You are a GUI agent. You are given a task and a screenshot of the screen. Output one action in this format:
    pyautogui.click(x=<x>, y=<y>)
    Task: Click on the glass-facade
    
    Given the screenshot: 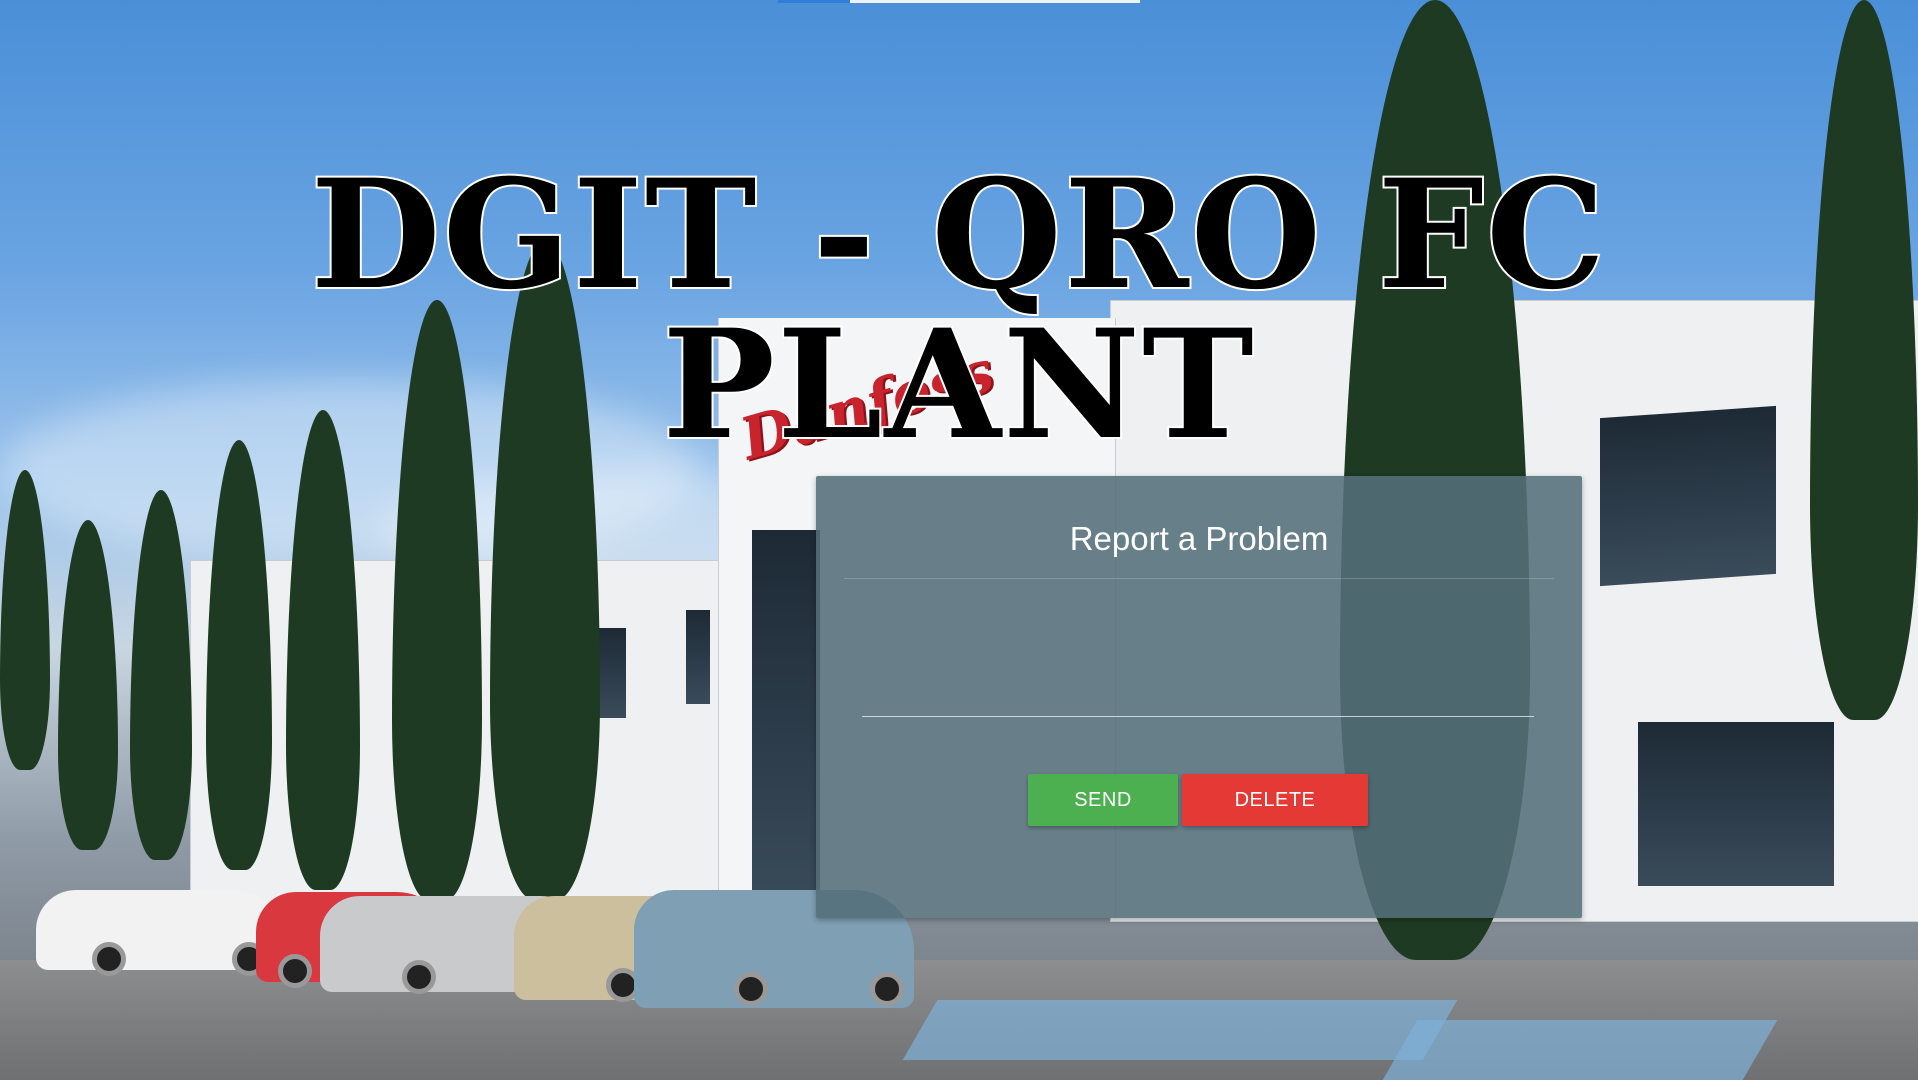 What is the action you would take?
    pyautogui.click(x=786, y=720)
    